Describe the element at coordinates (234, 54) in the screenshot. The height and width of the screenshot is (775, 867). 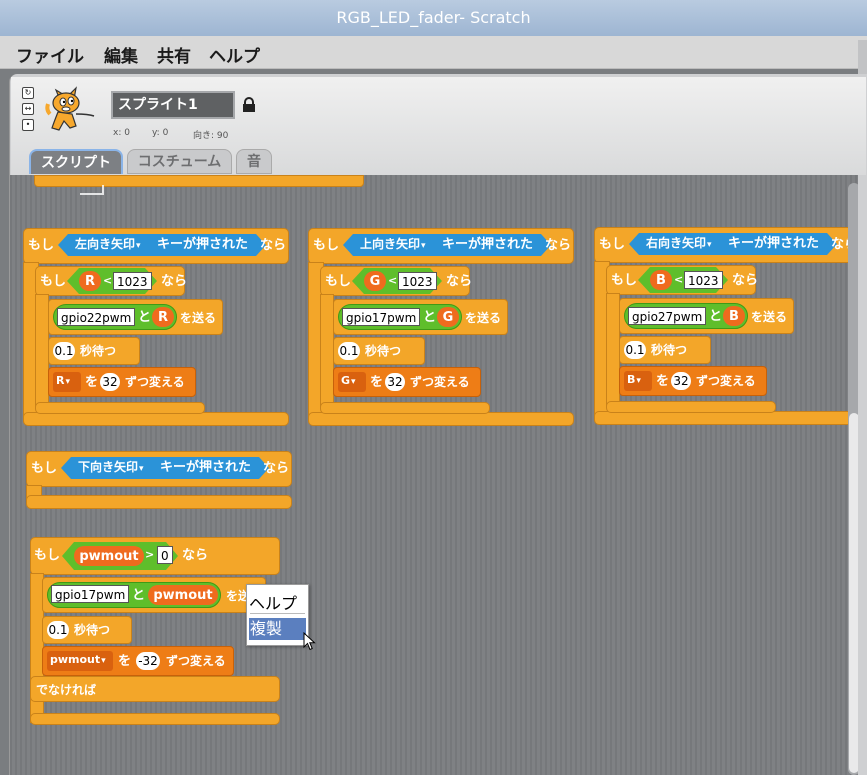
I see `menu-help: ヘルプ` at that location.